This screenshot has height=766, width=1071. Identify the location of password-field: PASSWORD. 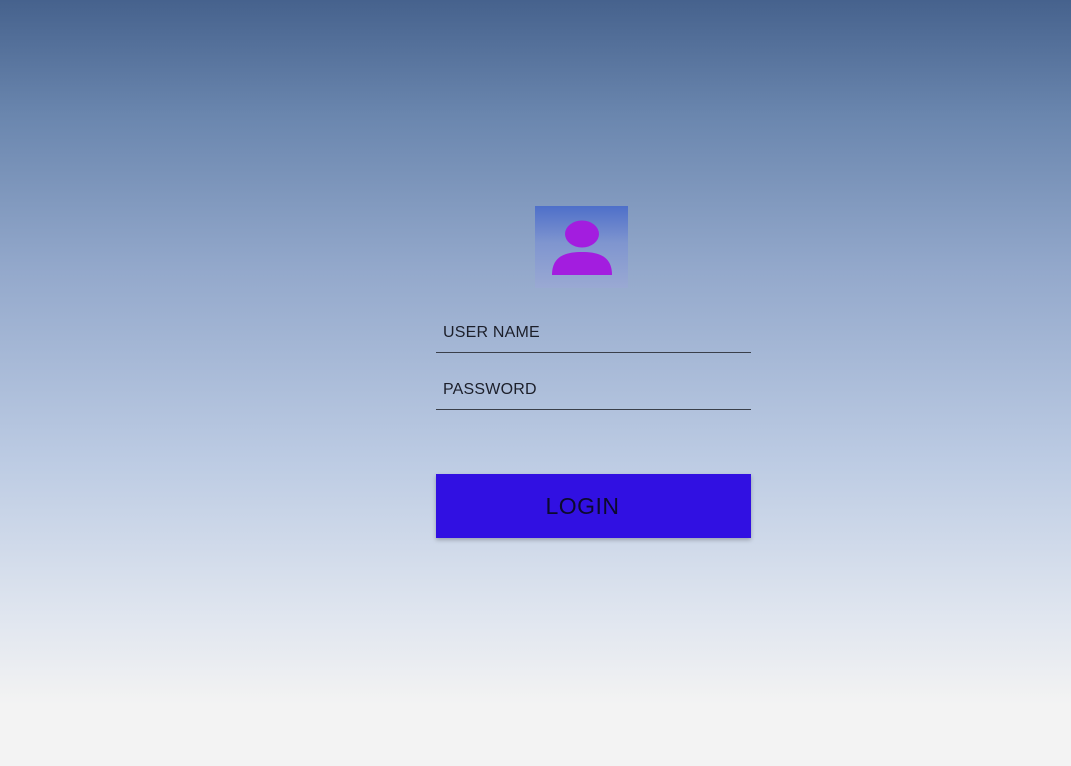
(593, 391).